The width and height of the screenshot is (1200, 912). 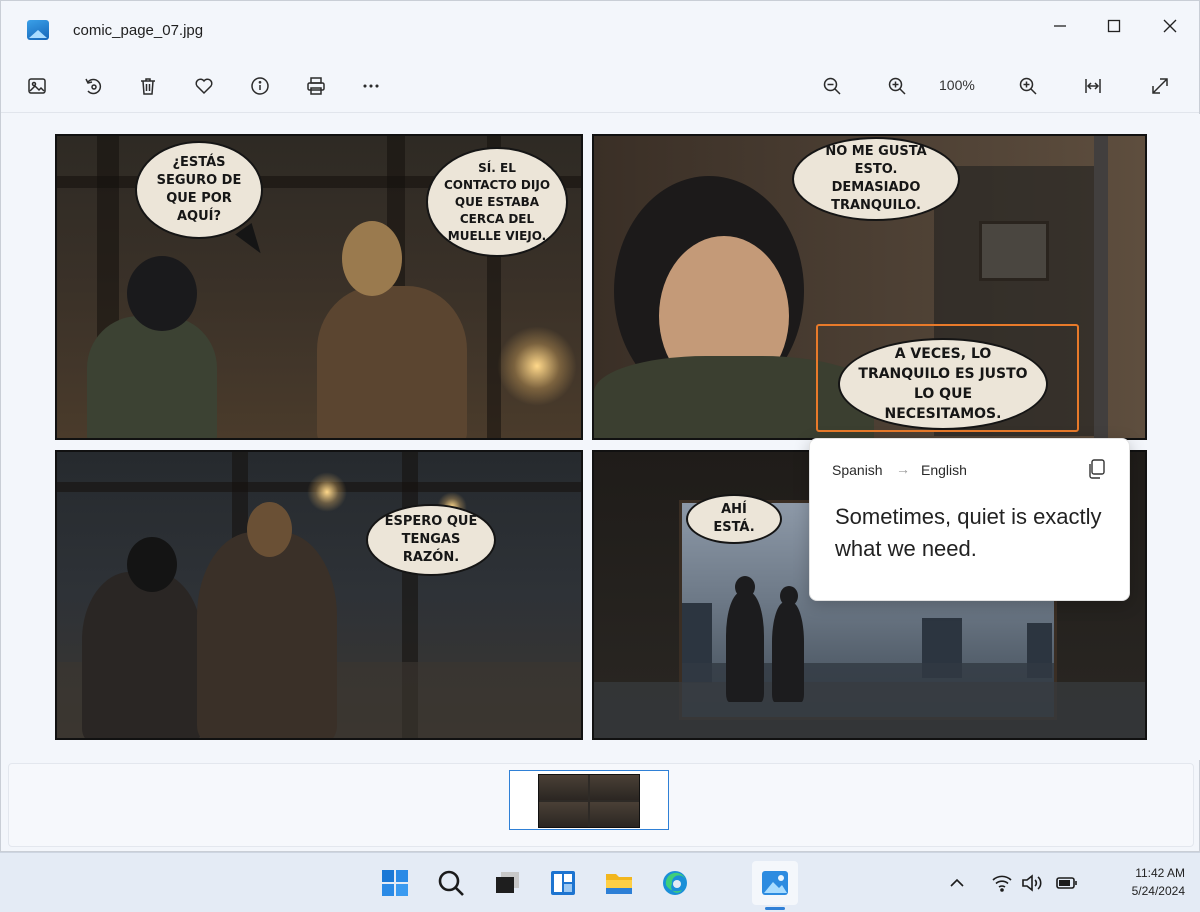 What do you see at coordinates (38, 30) in the screenshot?
I see `photos-app-icon` at bounding box center [38, 30].